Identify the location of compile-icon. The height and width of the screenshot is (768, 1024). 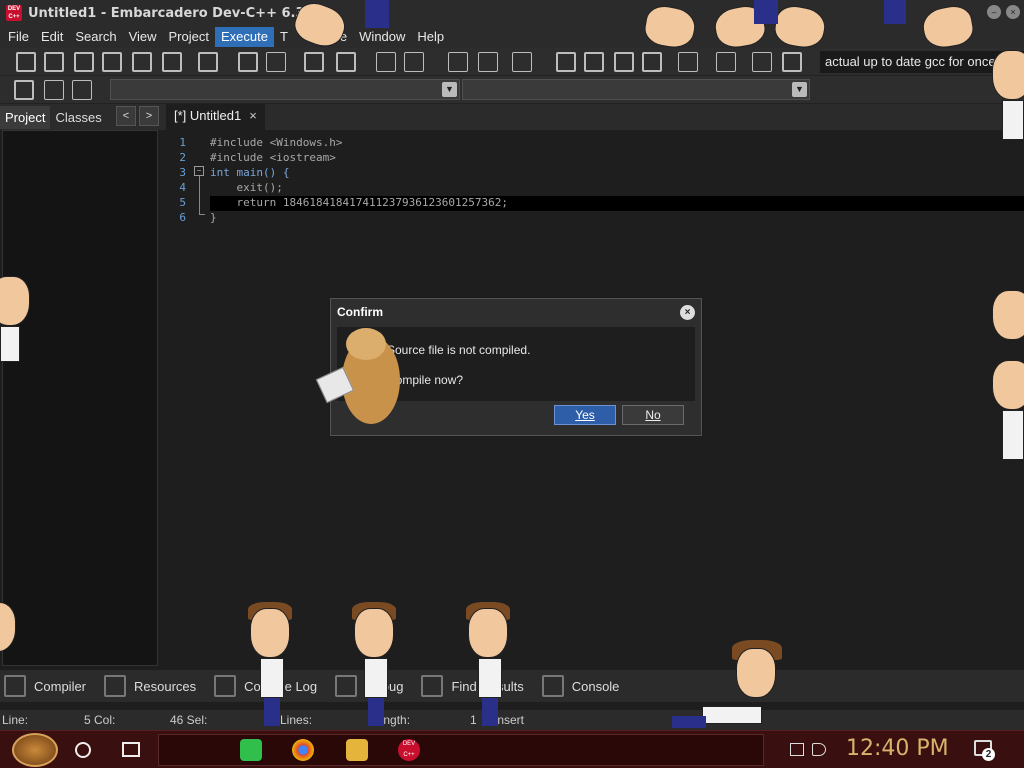
(566, 62).